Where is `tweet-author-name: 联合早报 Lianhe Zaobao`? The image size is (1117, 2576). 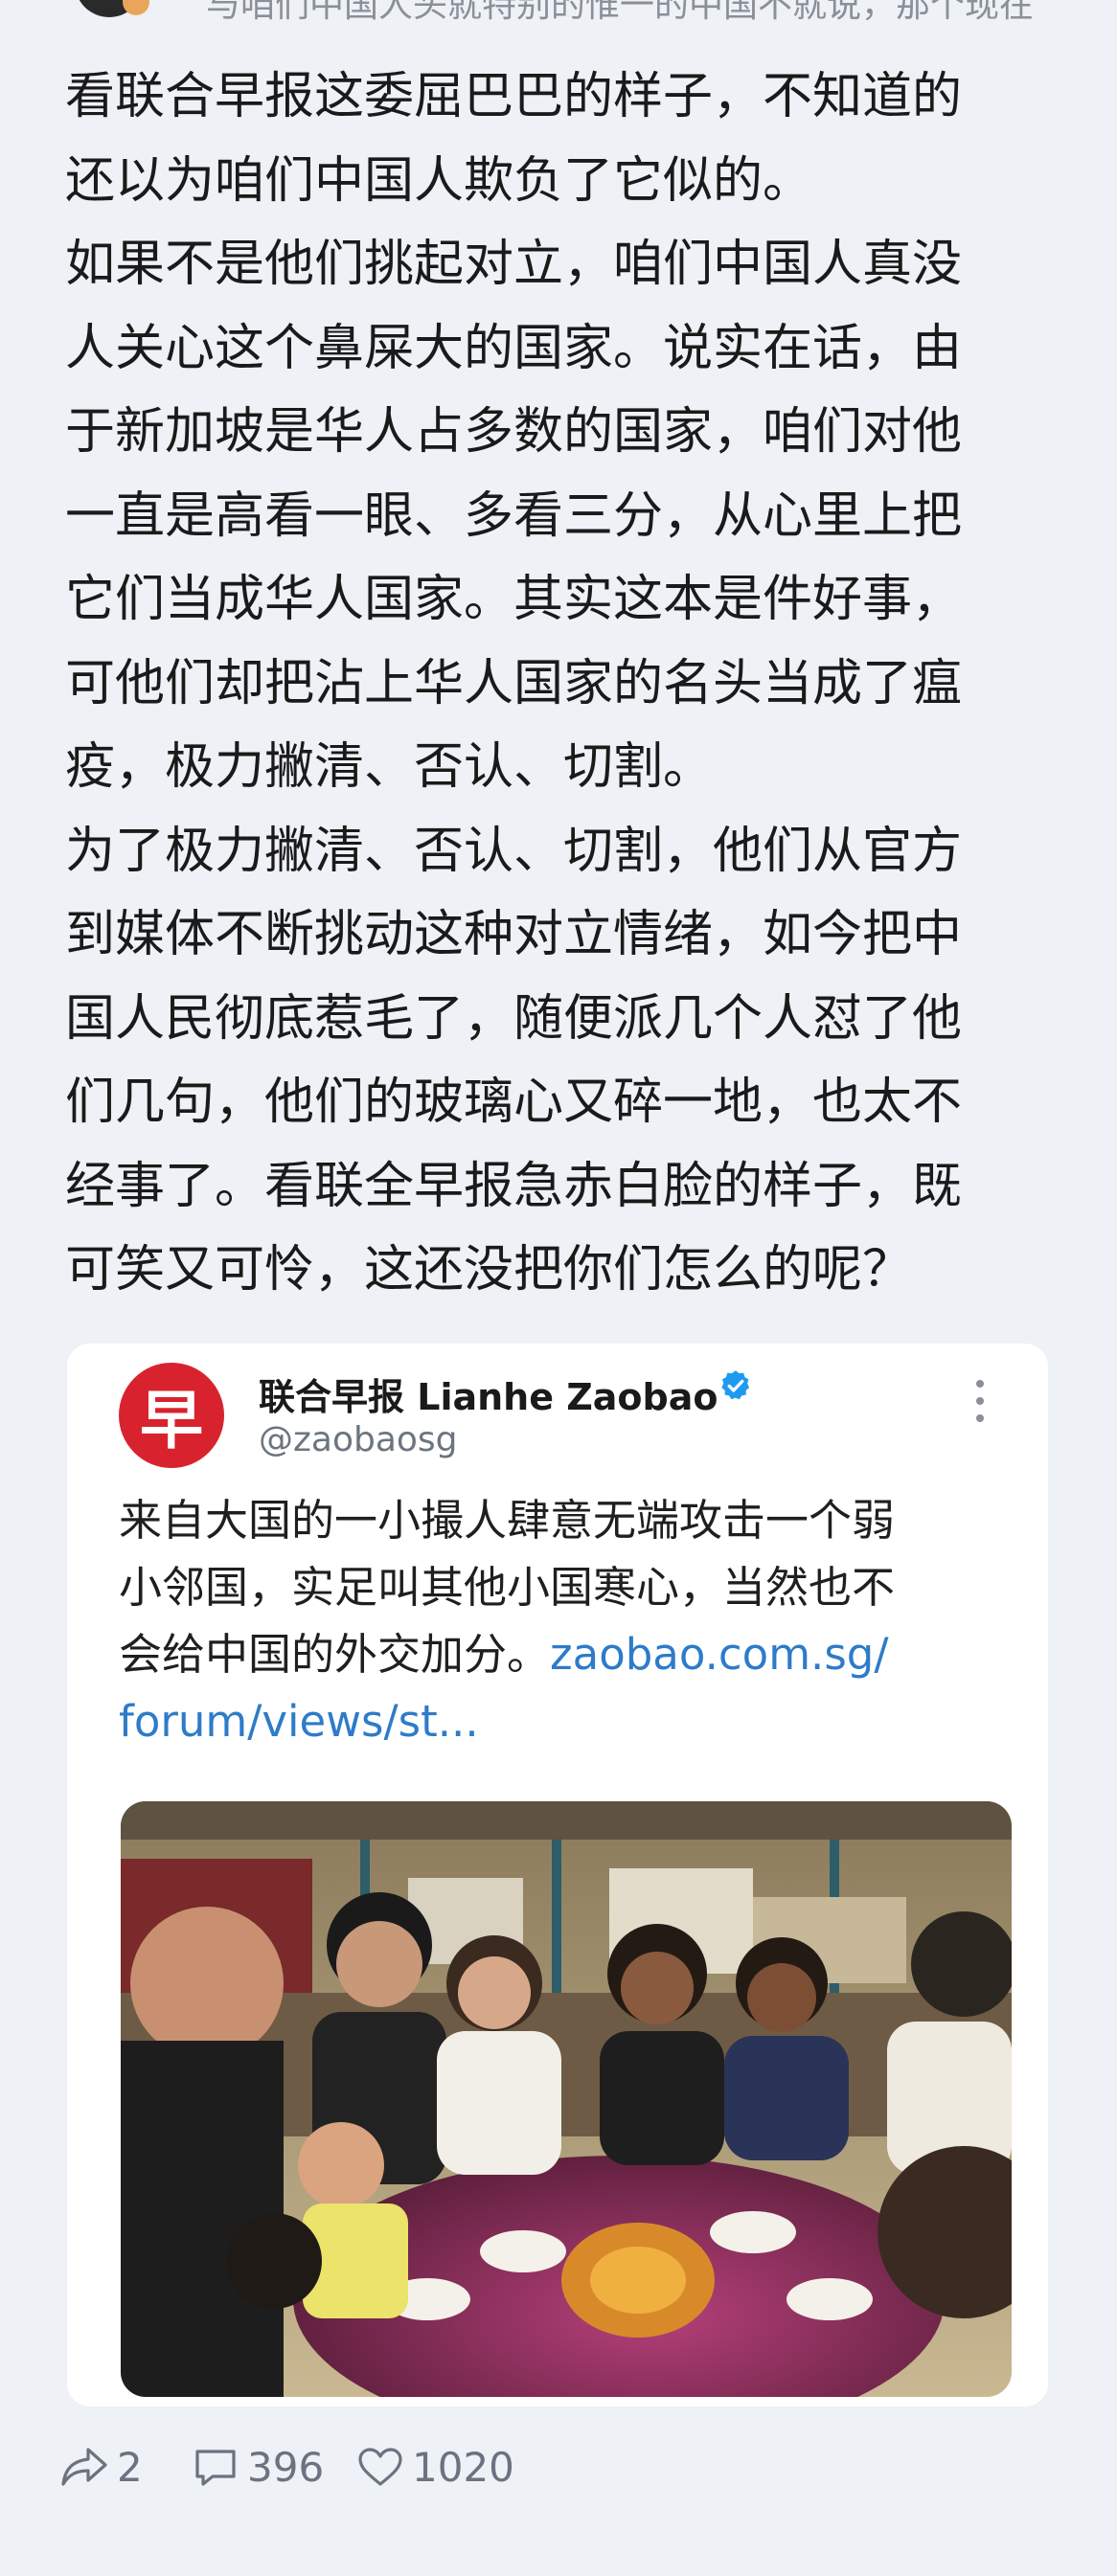
tweet-author-name: 联合早报 Lianhe Zaobao is located at coordinates (488, 1393).